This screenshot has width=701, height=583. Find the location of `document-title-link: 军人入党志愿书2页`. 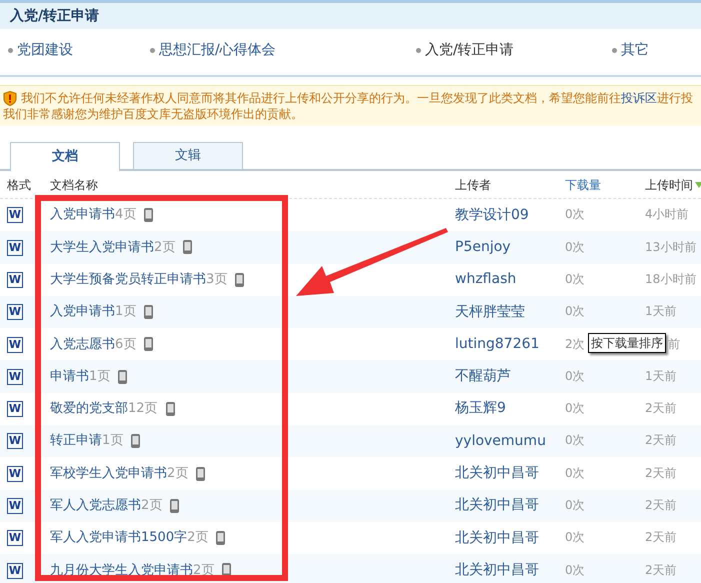

document-title-link: 军人入党志愿书2页 is located at coordinates (106, 506).